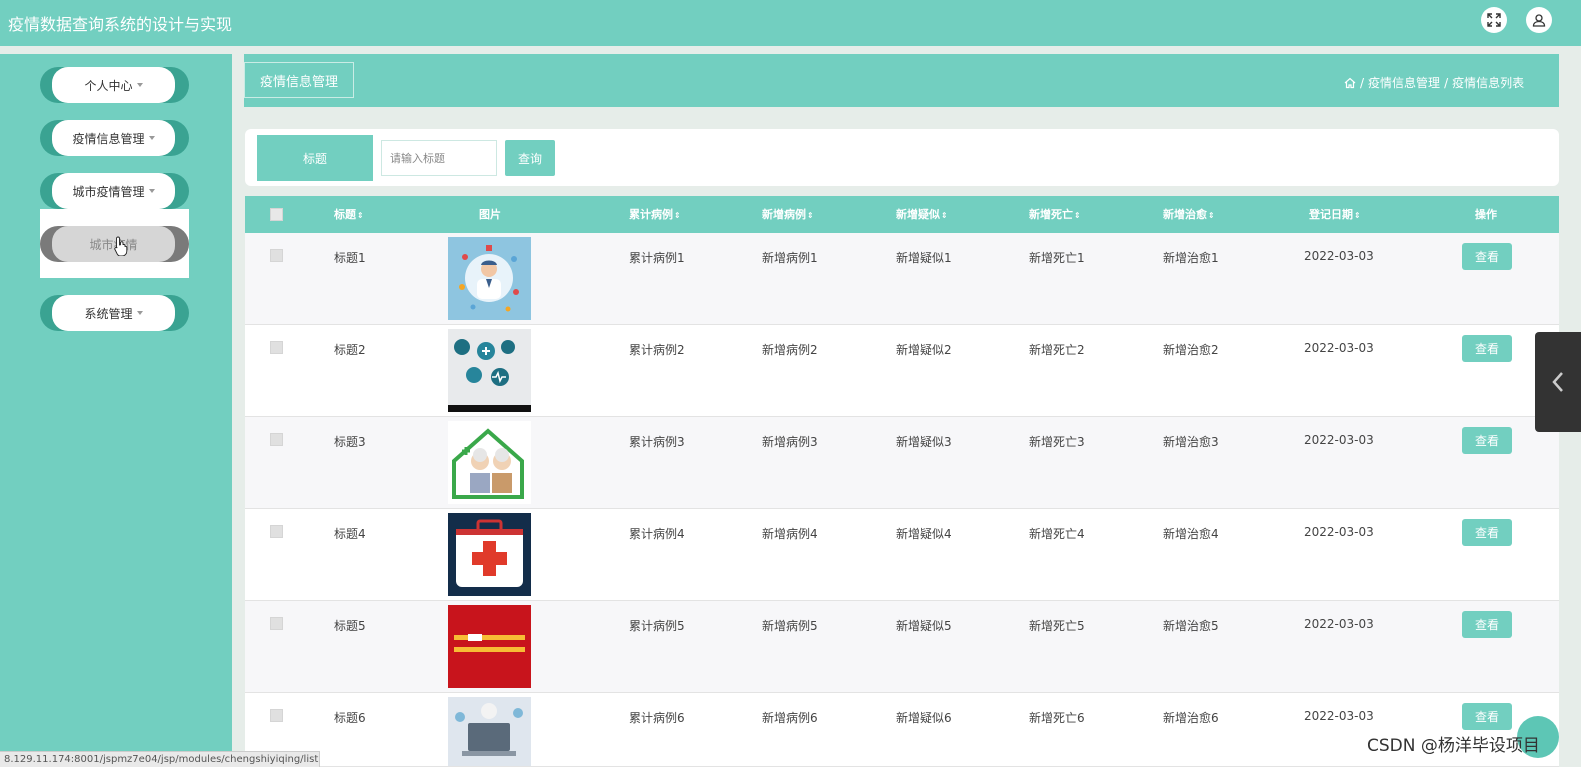  Describe the element at coordinates (350, 442) in the screenshot. I see `cell-title: 标题3` at that location.